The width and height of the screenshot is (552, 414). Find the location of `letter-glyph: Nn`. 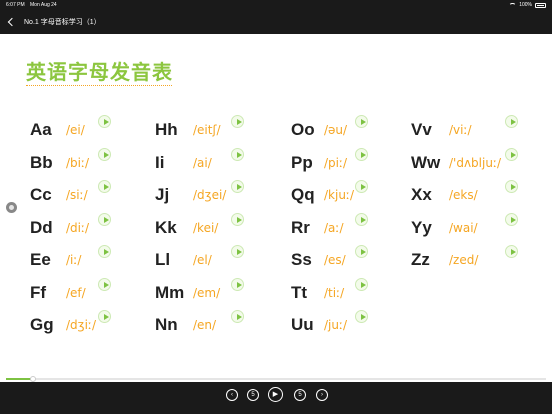

letter-glyph: Nn is located at coordinates (166, 324).